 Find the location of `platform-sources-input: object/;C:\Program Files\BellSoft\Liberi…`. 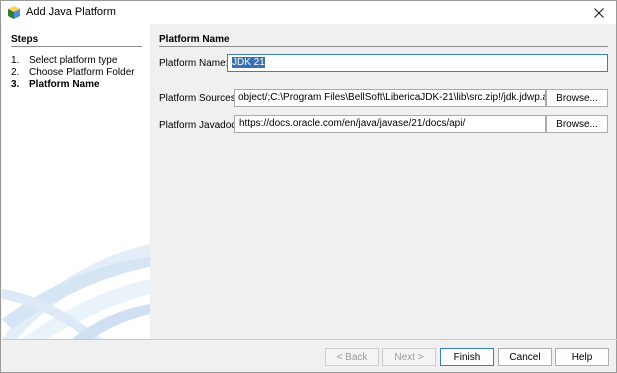

platform-sources-input: object/;C:\Program Files\BellSoft\Liberi… is located at coordinates (390, 98).